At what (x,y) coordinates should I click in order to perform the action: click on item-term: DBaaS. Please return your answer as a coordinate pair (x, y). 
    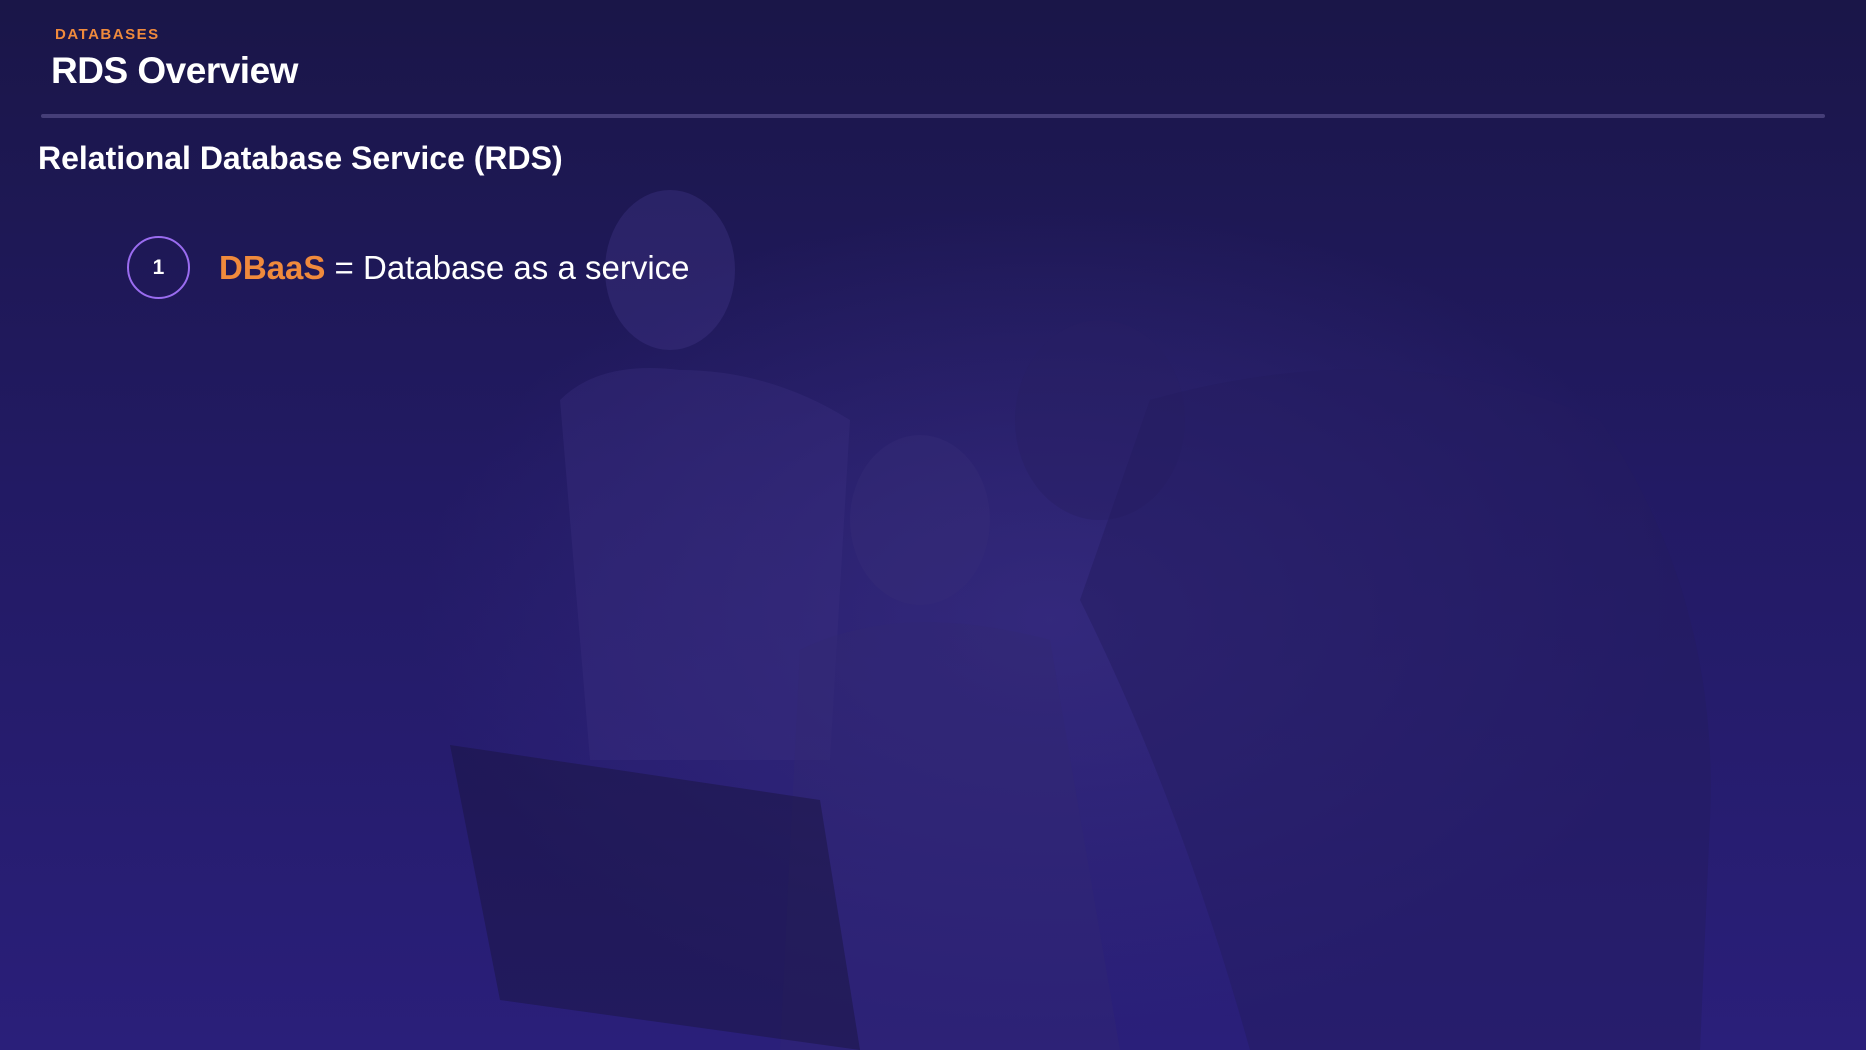
    Looking at the image, I should click on (272, 267).